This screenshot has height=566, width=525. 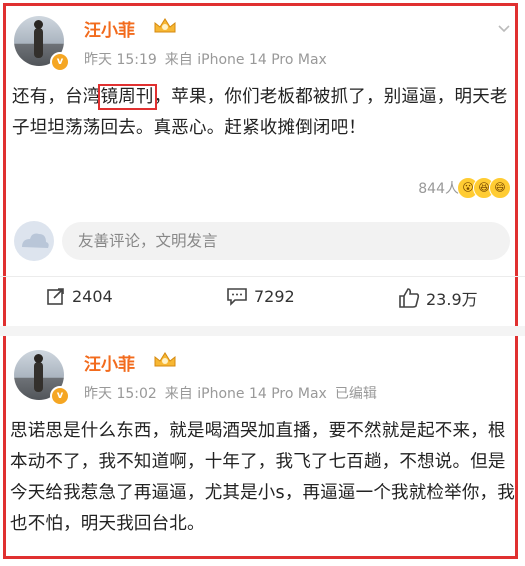 What do you see at coordinates (286, 241) in the screenshot?
I see `comment-input: 友善评论，文明发言` at bounding box center [286, 241].